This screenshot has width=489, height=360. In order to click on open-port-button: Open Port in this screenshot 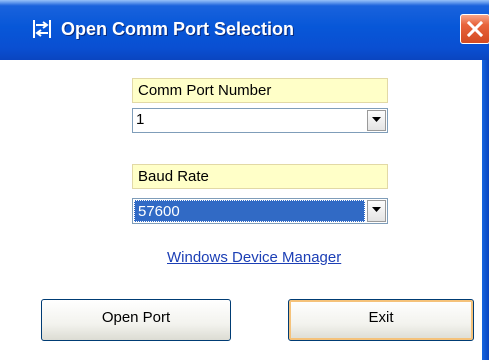, I will do `click(136, 320)`.